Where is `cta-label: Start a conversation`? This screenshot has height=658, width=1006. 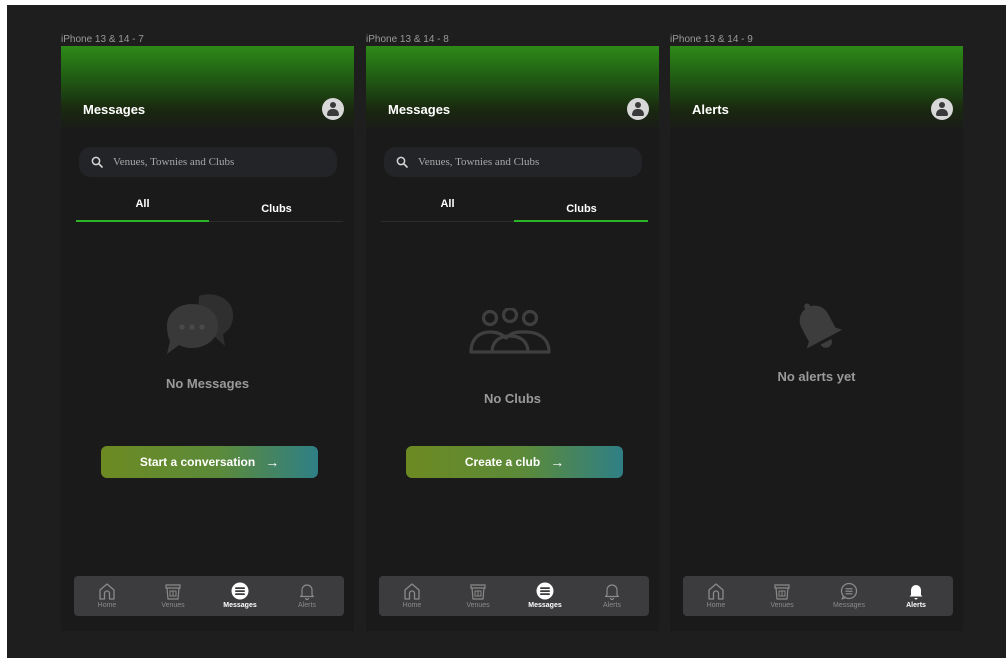
cta-label: Start a conversation is located at coordinates (197, 462).